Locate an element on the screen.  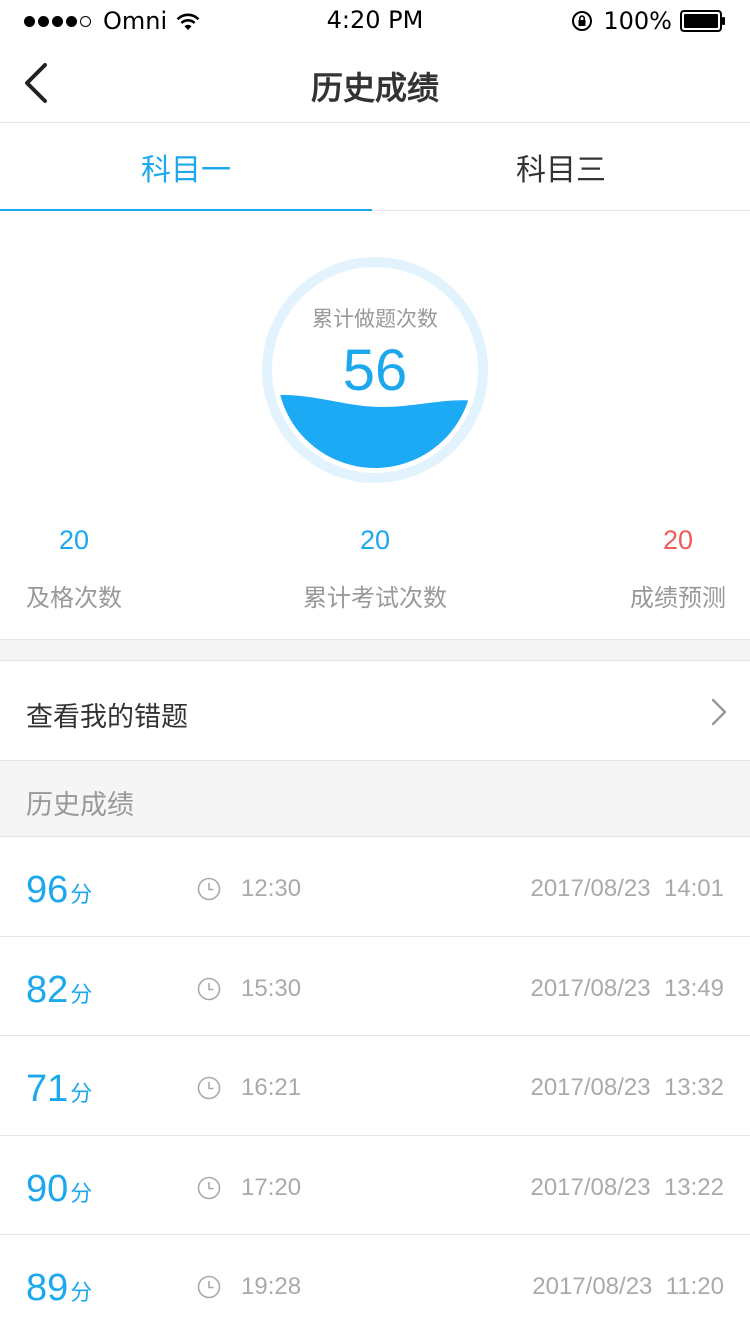
history-row: 96 分 12:30 2017/08/23 14:01 is located at coordinates (375, 887).